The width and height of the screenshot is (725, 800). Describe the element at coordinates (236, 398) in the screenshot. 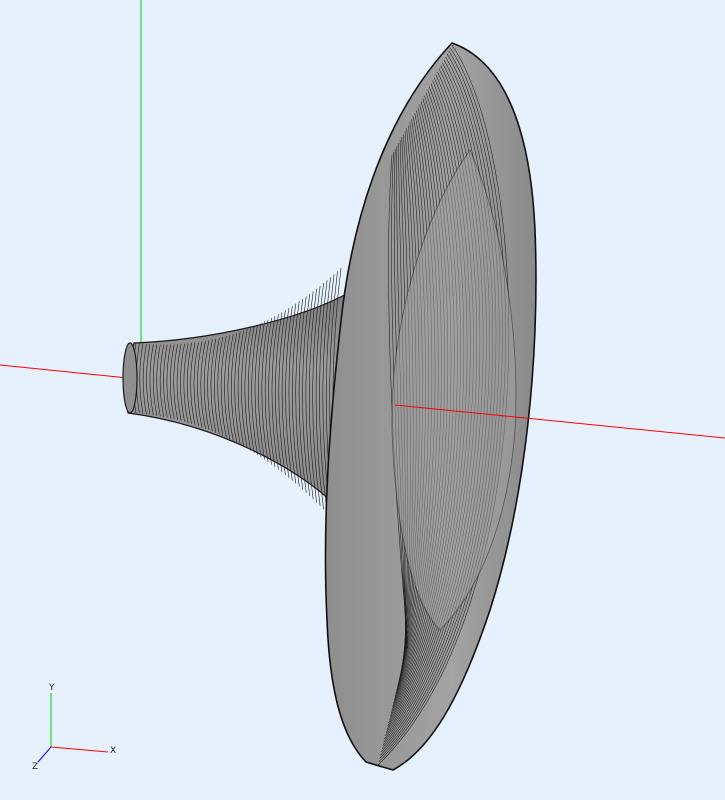

I see `horn-neck` at that location.